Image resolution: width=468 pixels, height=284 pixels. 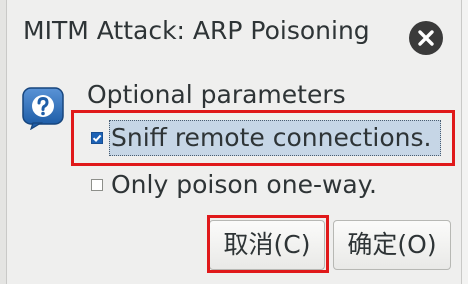 I want to click on close-button, so click(x=426, y=38).